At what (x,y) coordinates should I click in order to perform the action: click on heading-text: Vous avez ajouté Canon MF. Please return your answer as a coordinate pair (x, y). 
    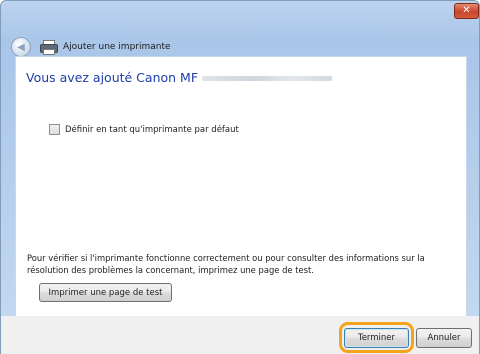
    Looking at the image, I should click on (112, 77).